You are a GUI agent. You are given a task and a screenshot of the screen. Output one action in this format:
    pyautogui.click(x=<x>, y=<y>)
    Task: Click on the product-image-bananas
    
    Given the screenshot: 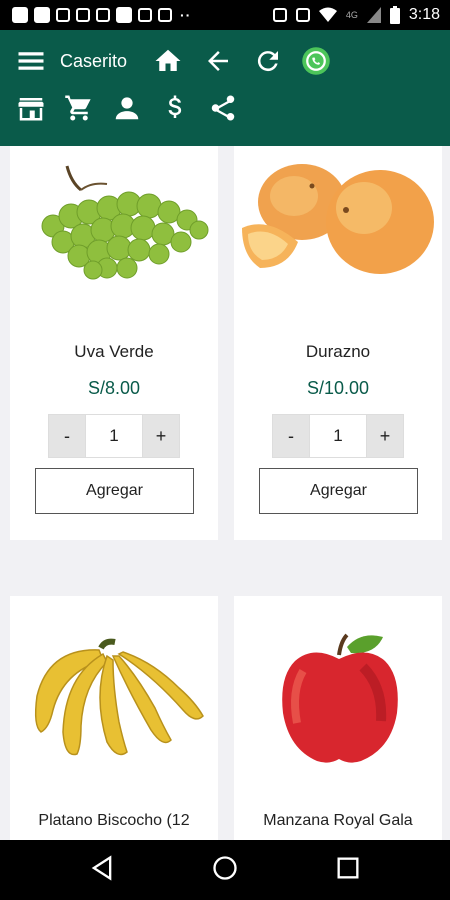 What is the action you would take?
    pyautogui.click(x=114, y=701)
    